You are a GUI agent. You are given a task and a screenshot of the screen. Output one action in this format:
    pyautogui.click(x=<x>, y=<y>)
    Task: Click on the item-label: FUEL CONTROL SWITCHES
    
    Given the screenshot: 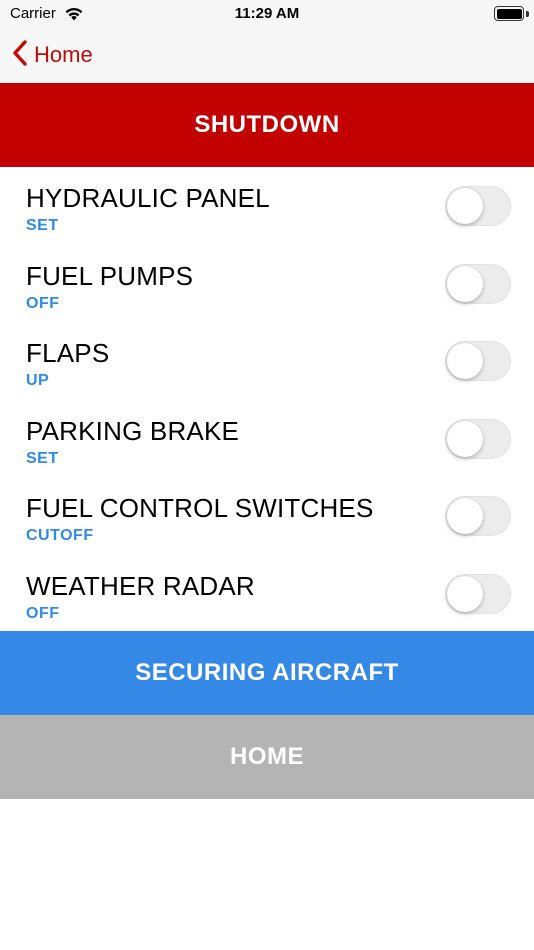 What is the action you would take?
    pyautogui.click(x=200, y=508)
    